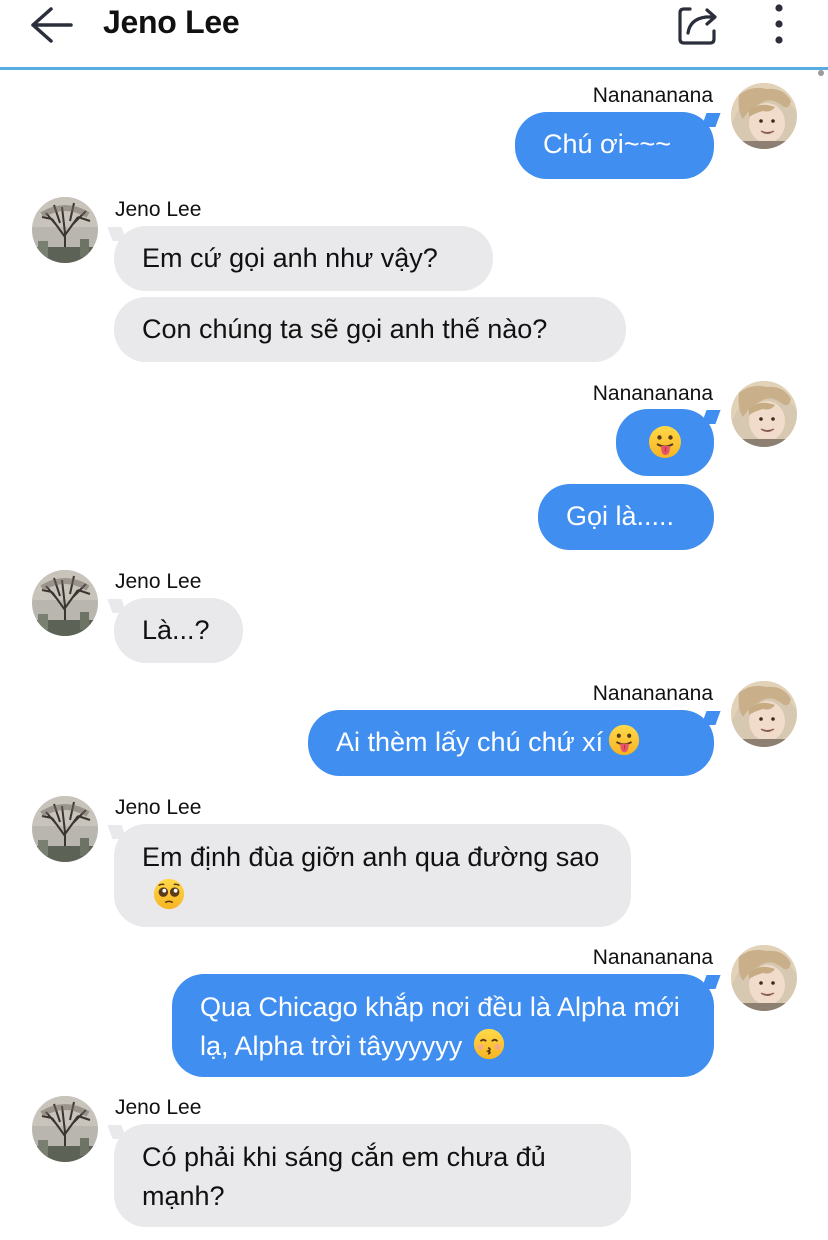  Describe the element at coordinates (470, 742) in the screenshot. I see `message-text: Ai thèm lấy chú chứ xí` at that location.